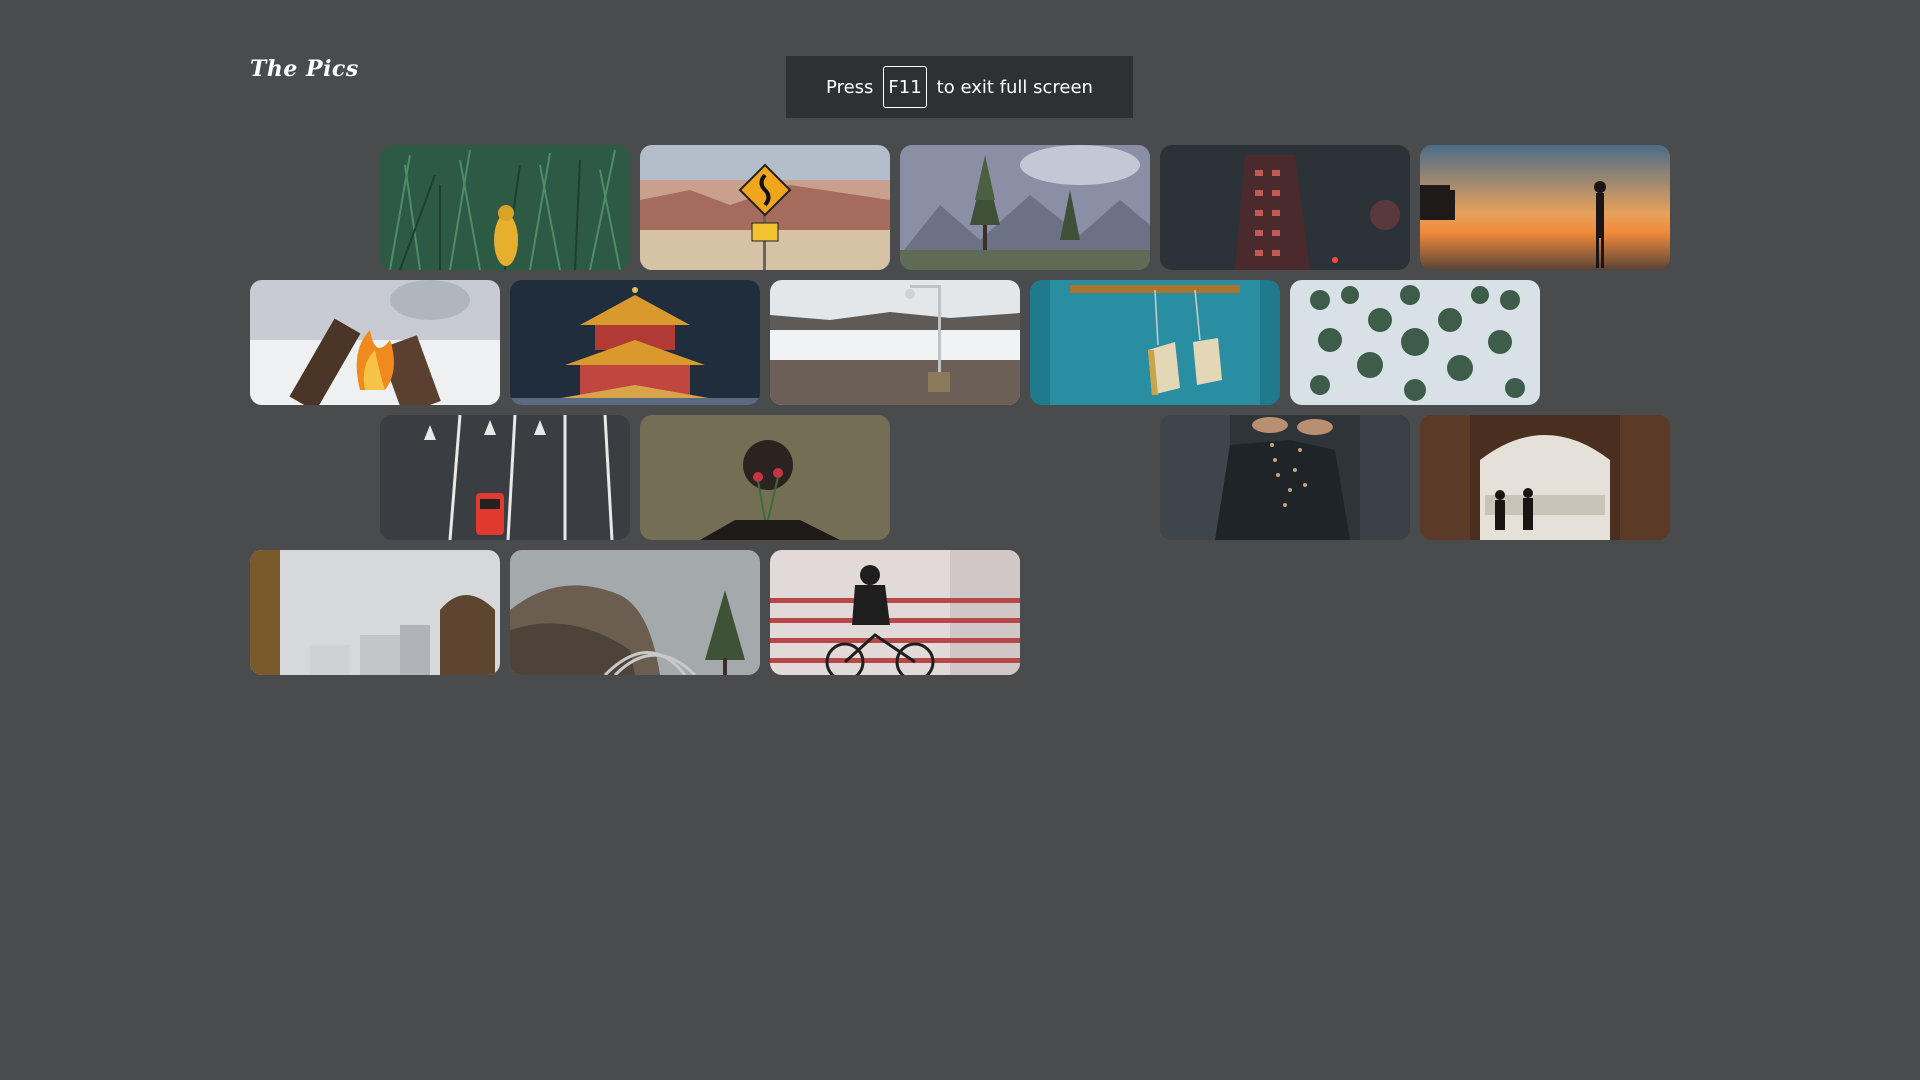 Image resolution: width=1920 pixels, height=1080 pixels. I want to click on photo-person-yellow-raincoat-grass, so click(505, 207).